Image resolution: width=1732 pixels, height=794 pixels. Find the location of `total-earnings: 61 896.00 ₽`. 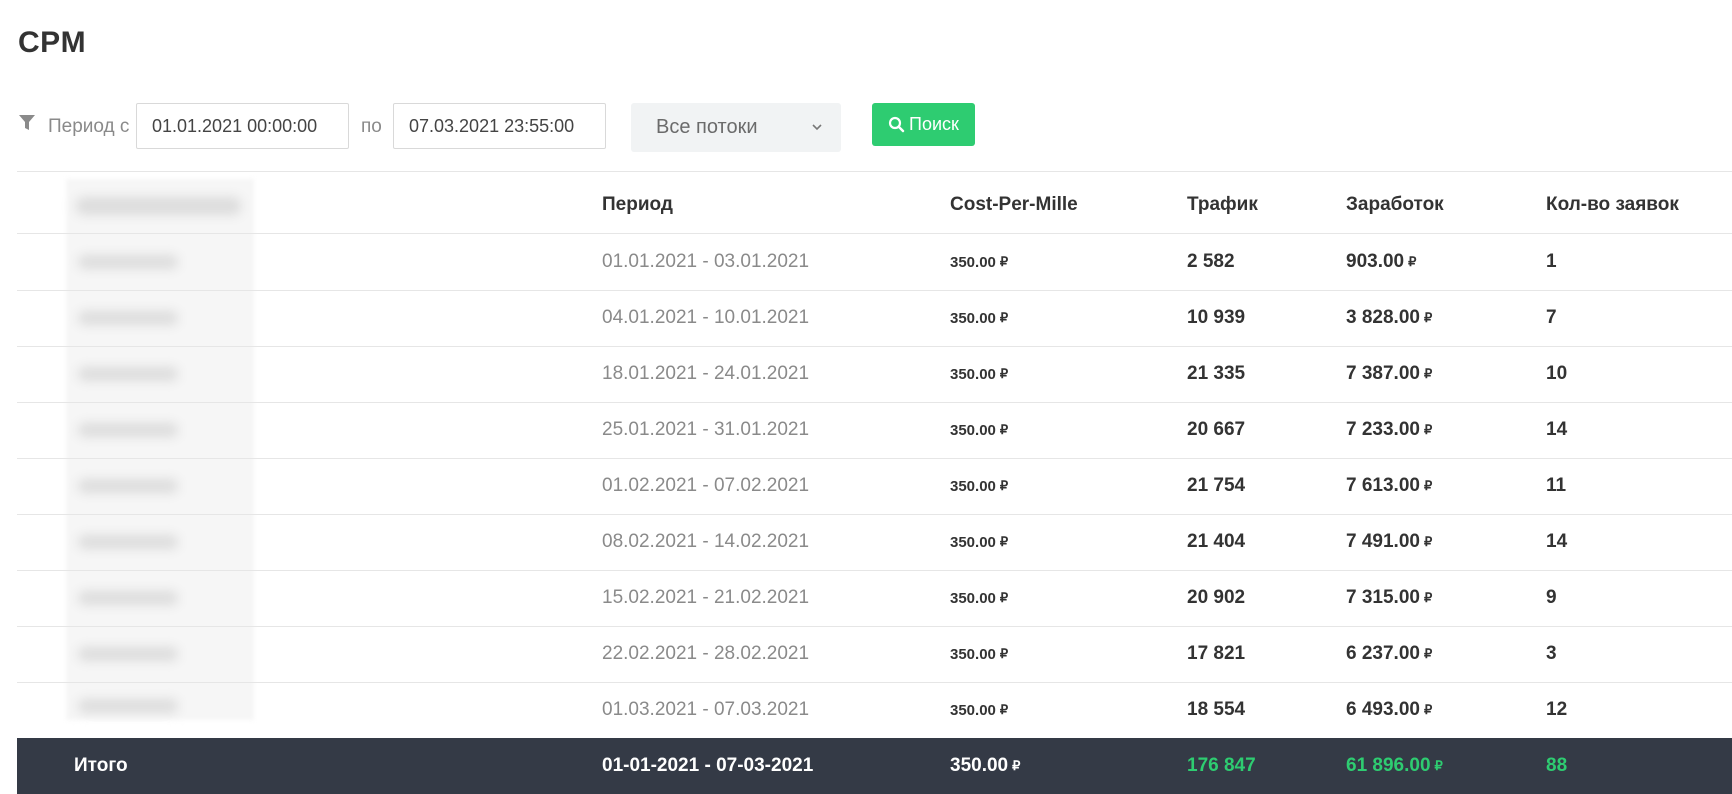

total-earnings: 61 896.00 ₽ is located at coordinates (1394, 765).